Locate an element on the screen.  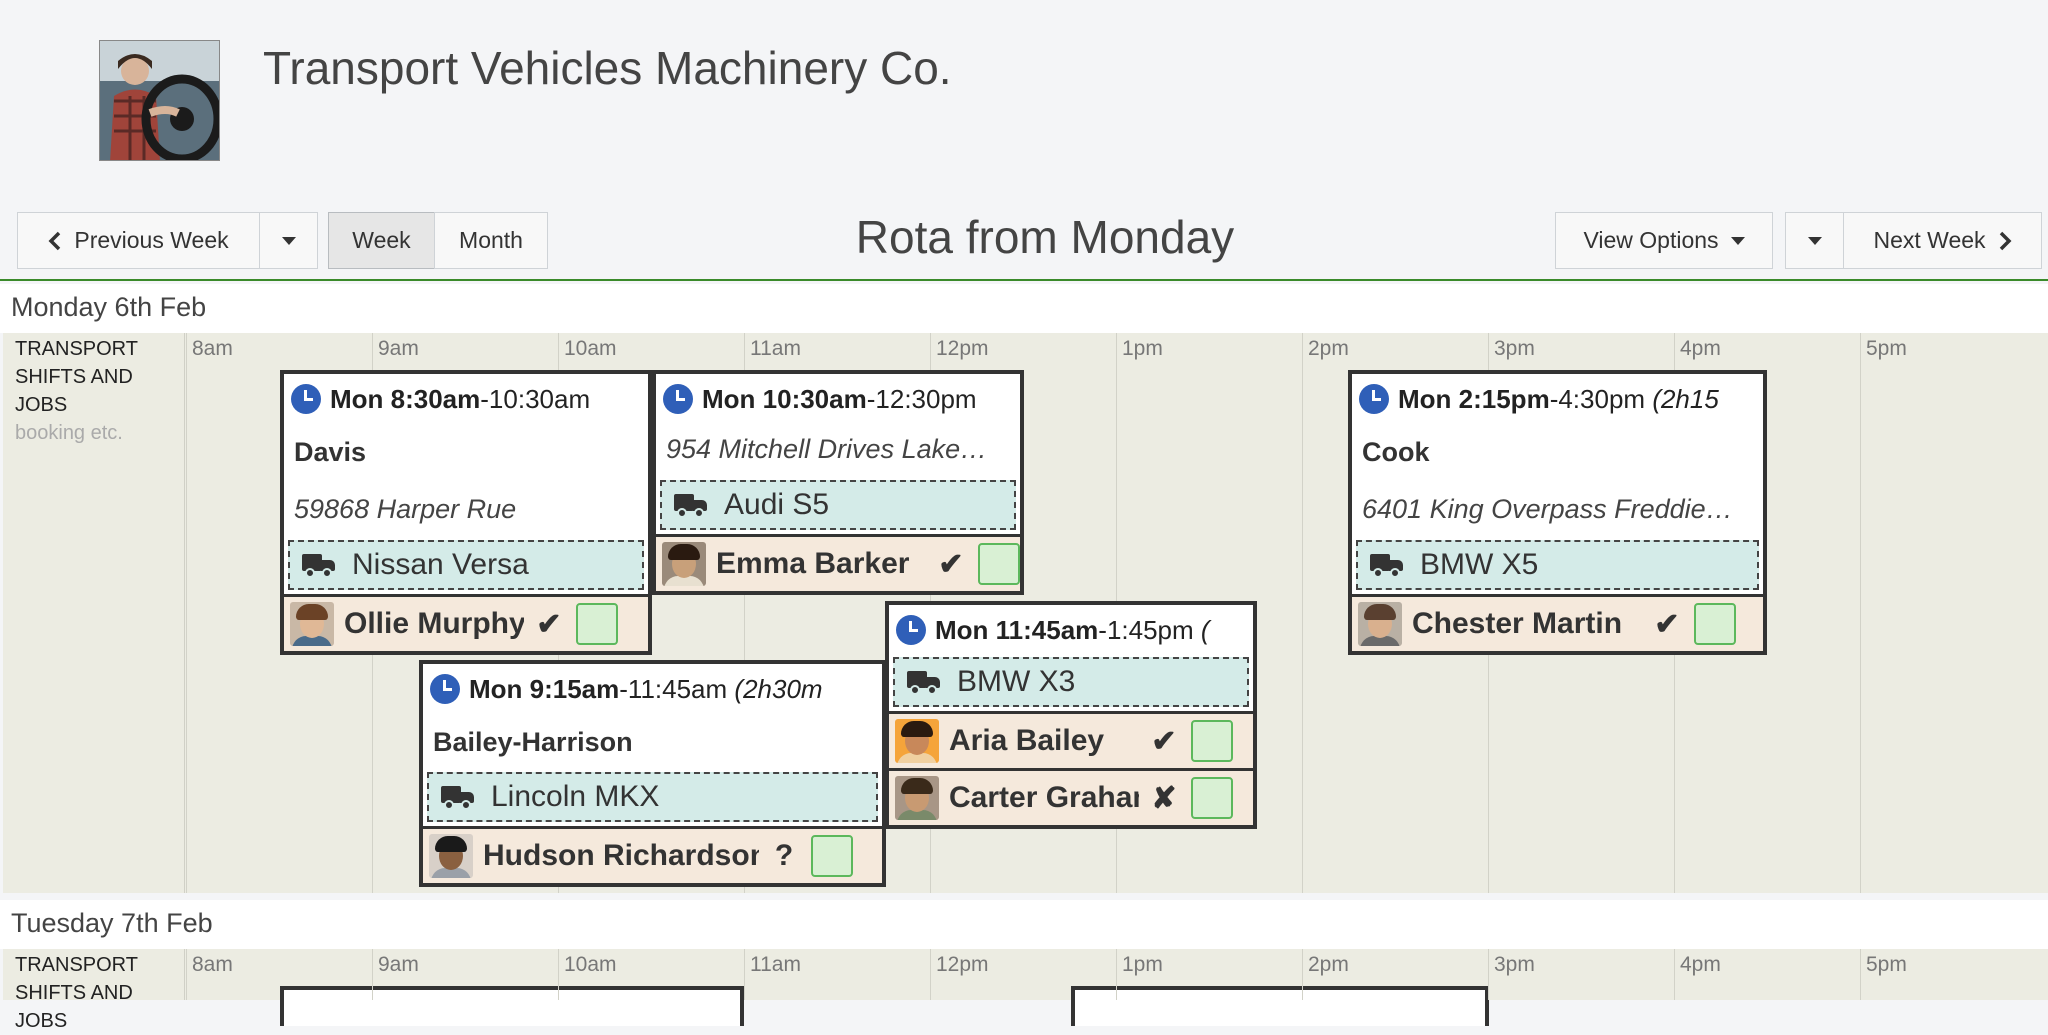
staff-assignment: Emma Barker ✔ is located at coordinates (838, 562).